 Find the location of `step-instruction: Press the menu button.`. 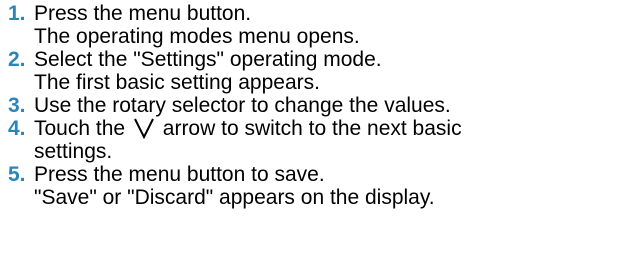

step-instruction: Press the menu button. is located at coordinates (143, 13).